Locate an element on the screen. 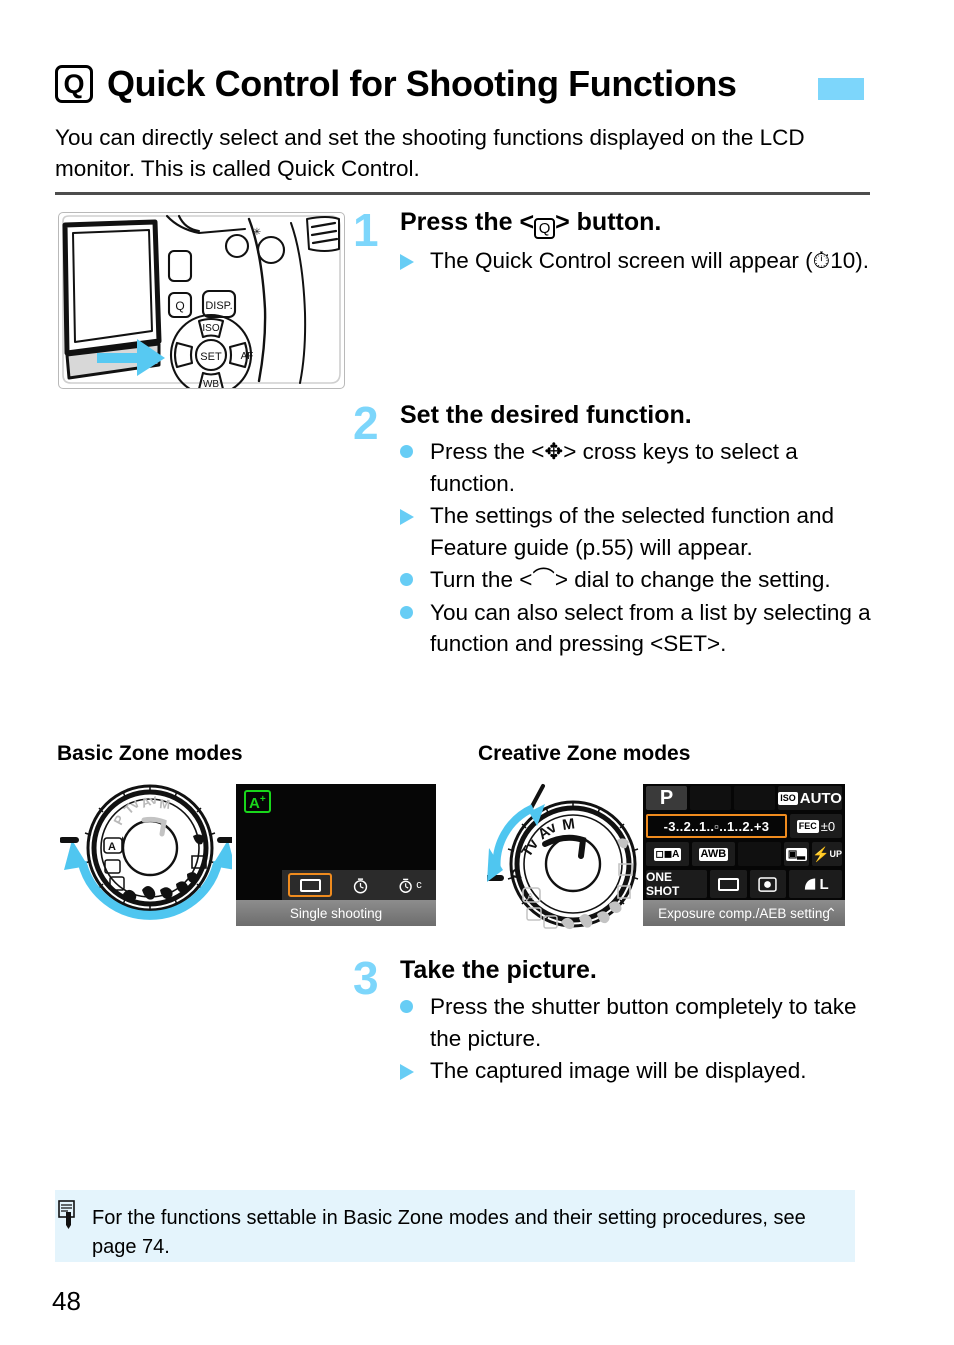 The height and width of the screenshot is (1345, 954). aperture-cell is located at coordinates (755, 798).